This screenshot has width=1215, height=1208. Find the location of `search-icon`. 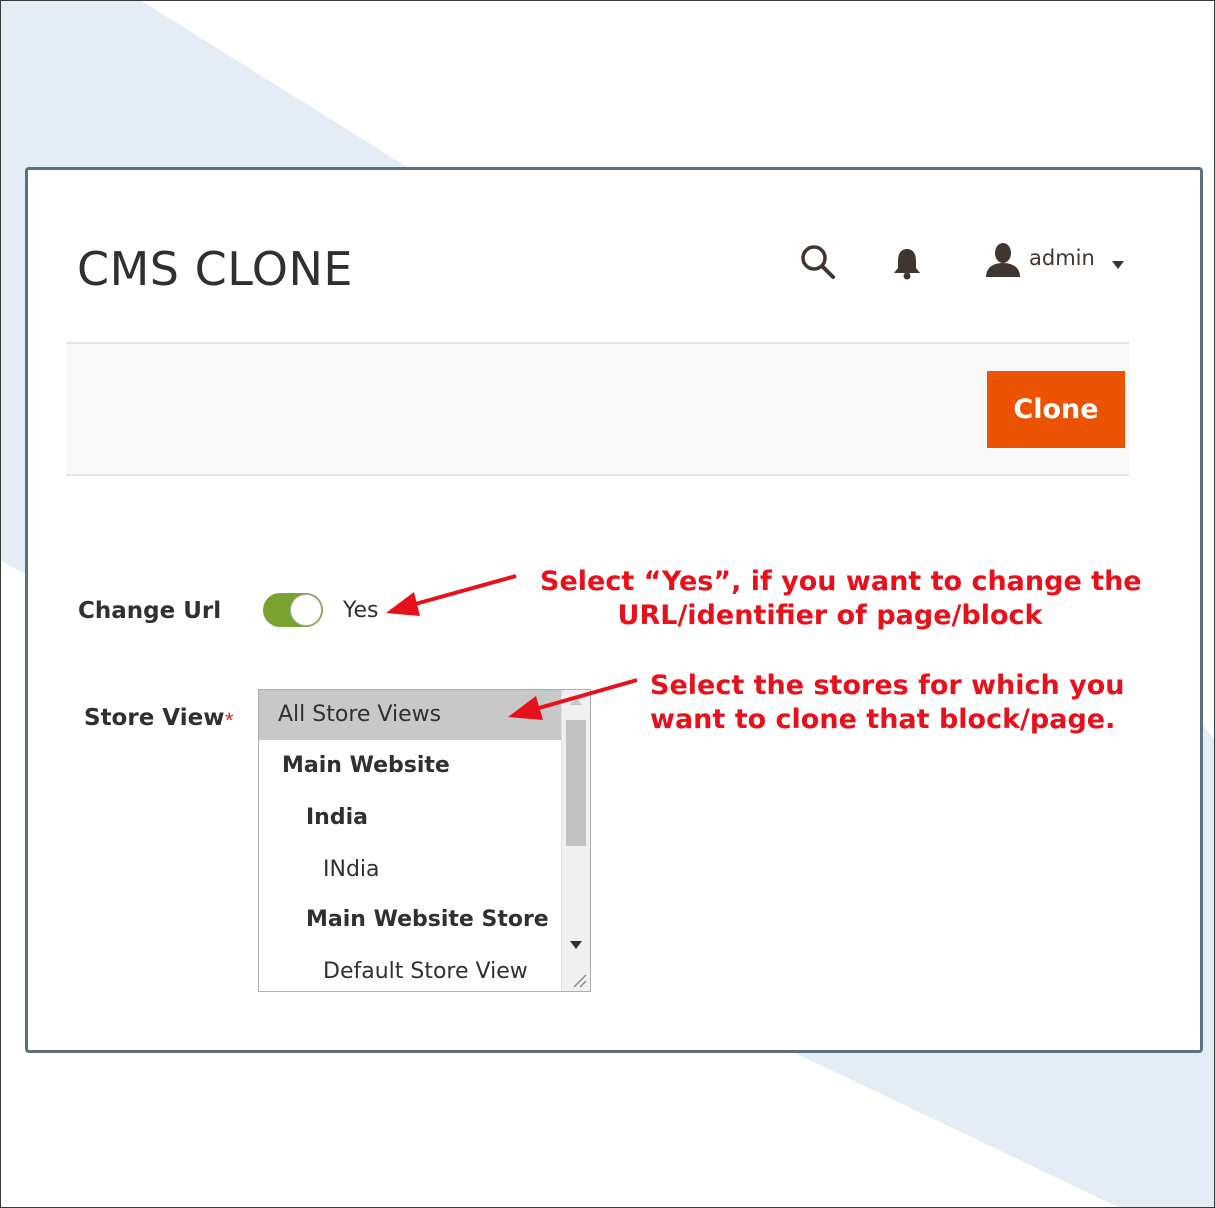

search-icon is located at coordinates (818, 262).